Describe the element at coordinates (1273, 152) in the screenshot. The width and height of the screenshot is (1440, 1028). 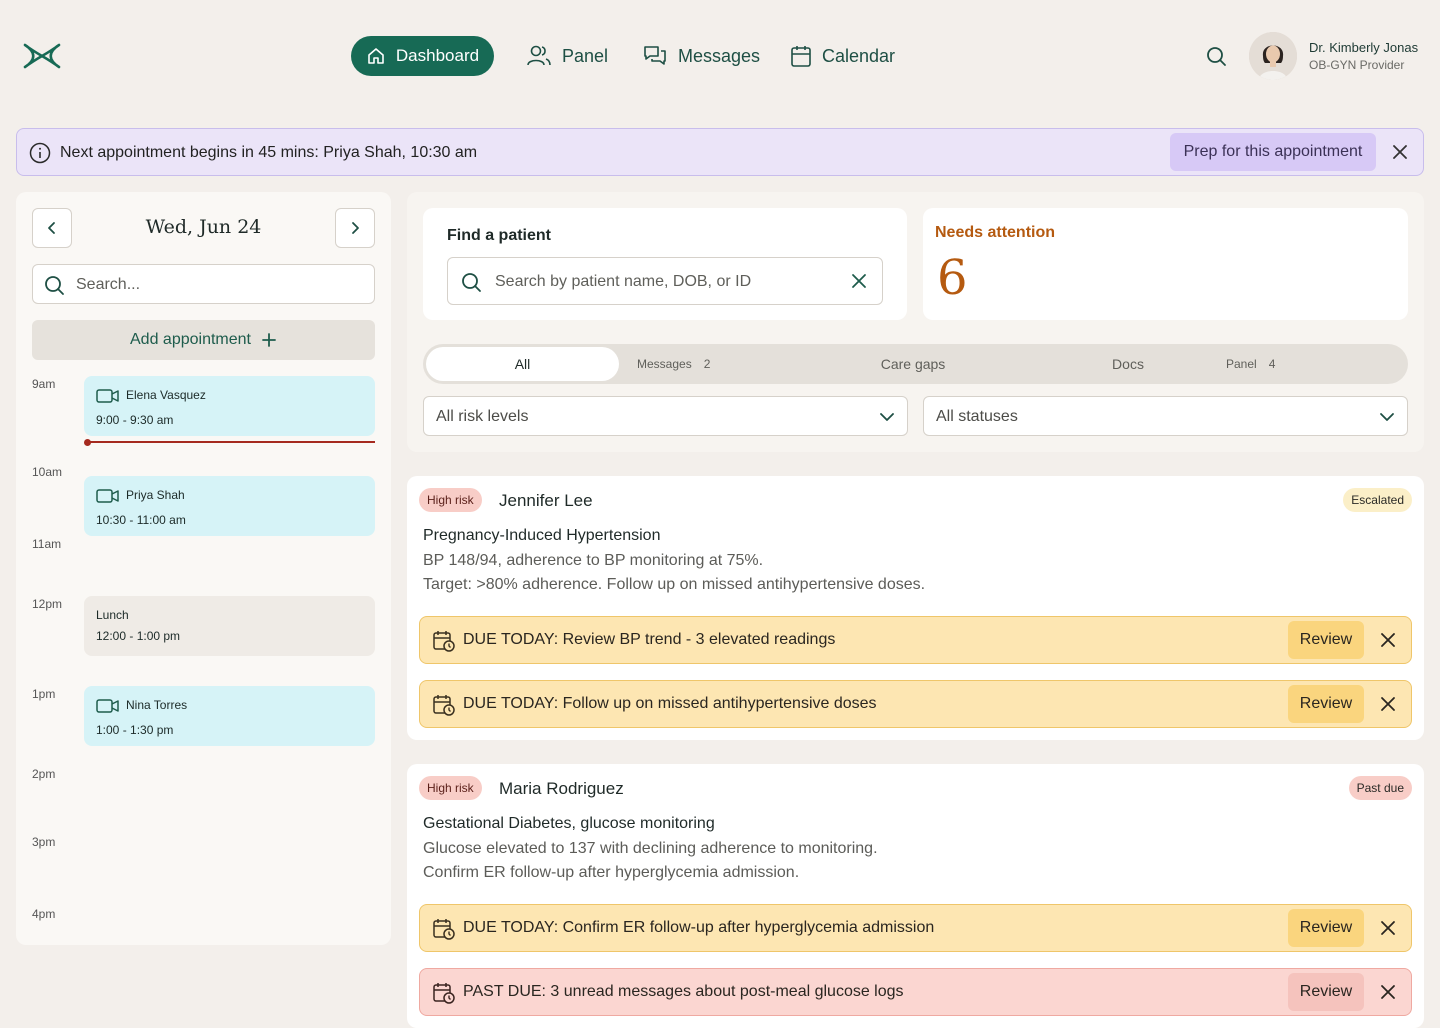
I see `prep-appointment-button: Prep for this appointment` at that location.